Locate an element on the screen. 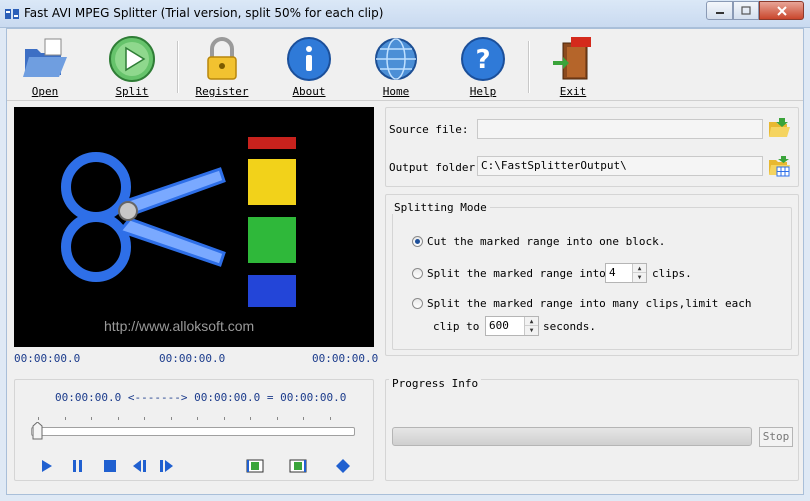 The width and height of the screenshot is (810, 501). step-forward-button is located at coordinates (167, 466).